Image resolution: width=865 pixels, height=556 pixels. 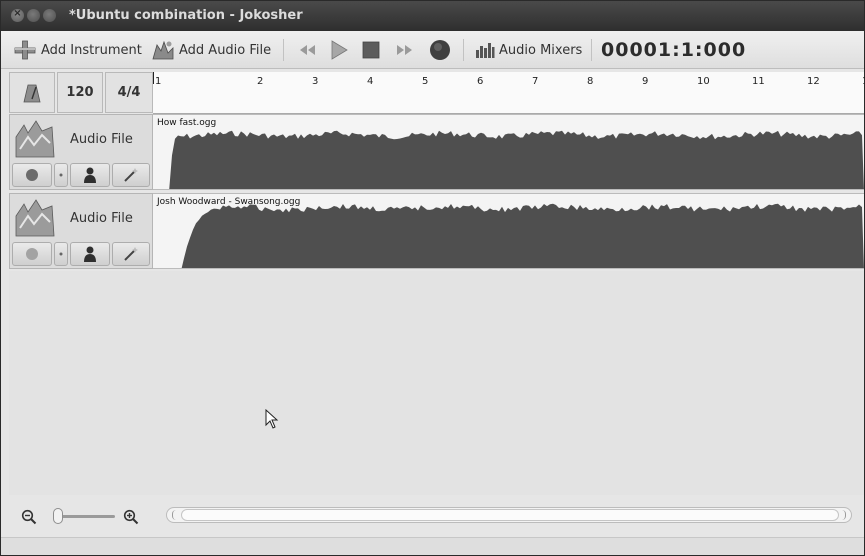 I want to click on play-icon, so click(x=339, y=50).